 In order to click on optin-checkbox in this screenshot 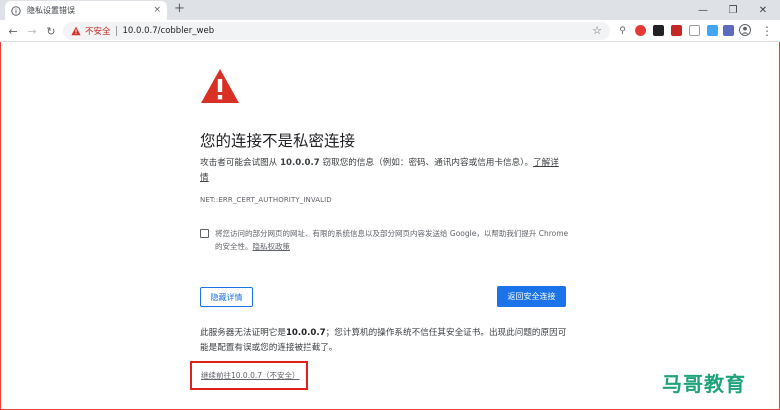, I will do `click(204, 233)`.